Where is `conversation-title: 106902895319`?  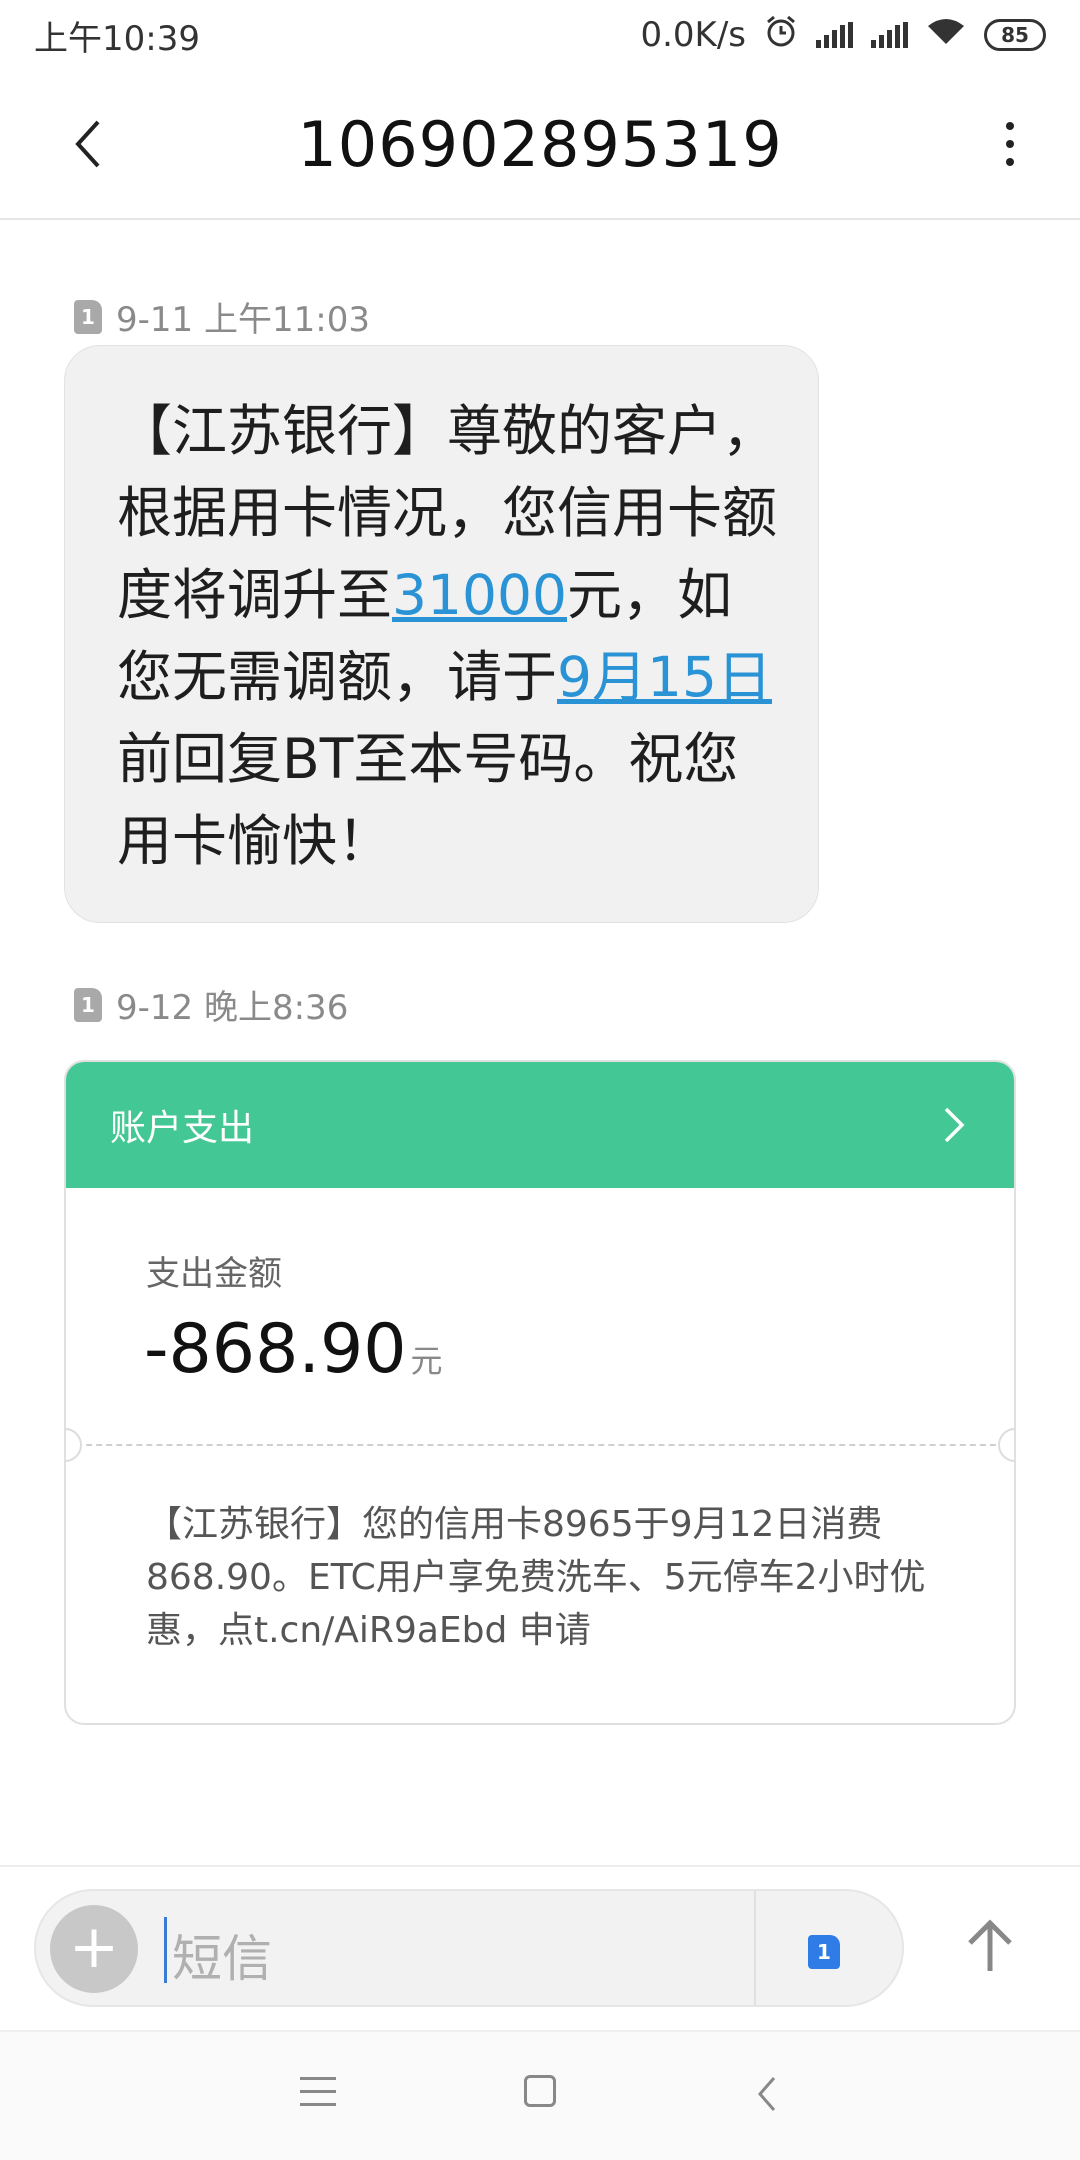 conversation-title: 106902895319 is located at coordinates (540, 144).